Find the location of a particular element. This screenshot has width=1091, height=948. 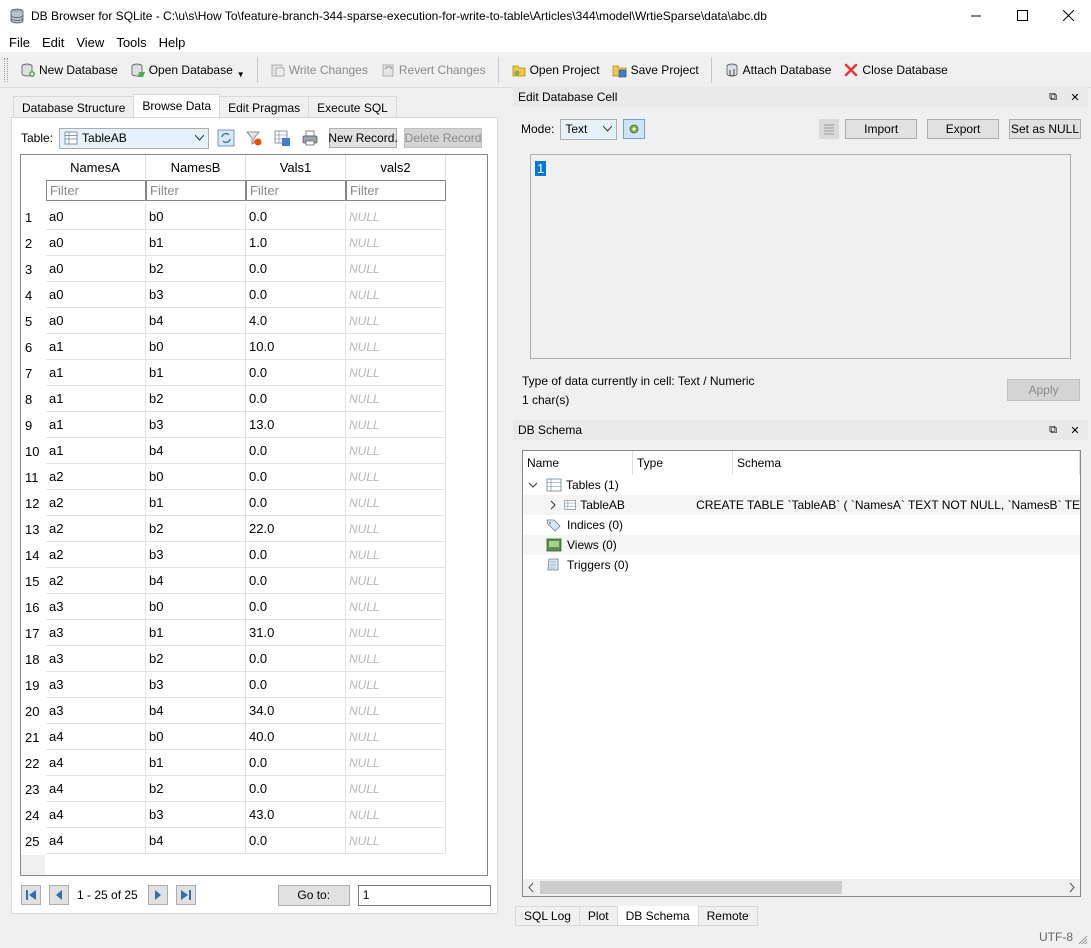

cell-vals1: 22.0 is located at coordinates (296, 529).